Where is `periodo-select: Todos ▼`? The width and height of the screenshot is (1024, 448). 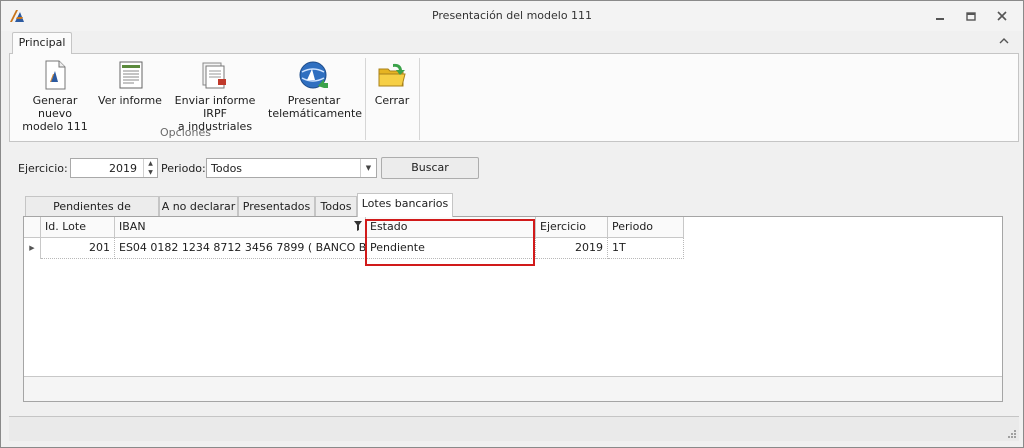
periodo-select: Todos ▼ is located at coordinates (291, 168).